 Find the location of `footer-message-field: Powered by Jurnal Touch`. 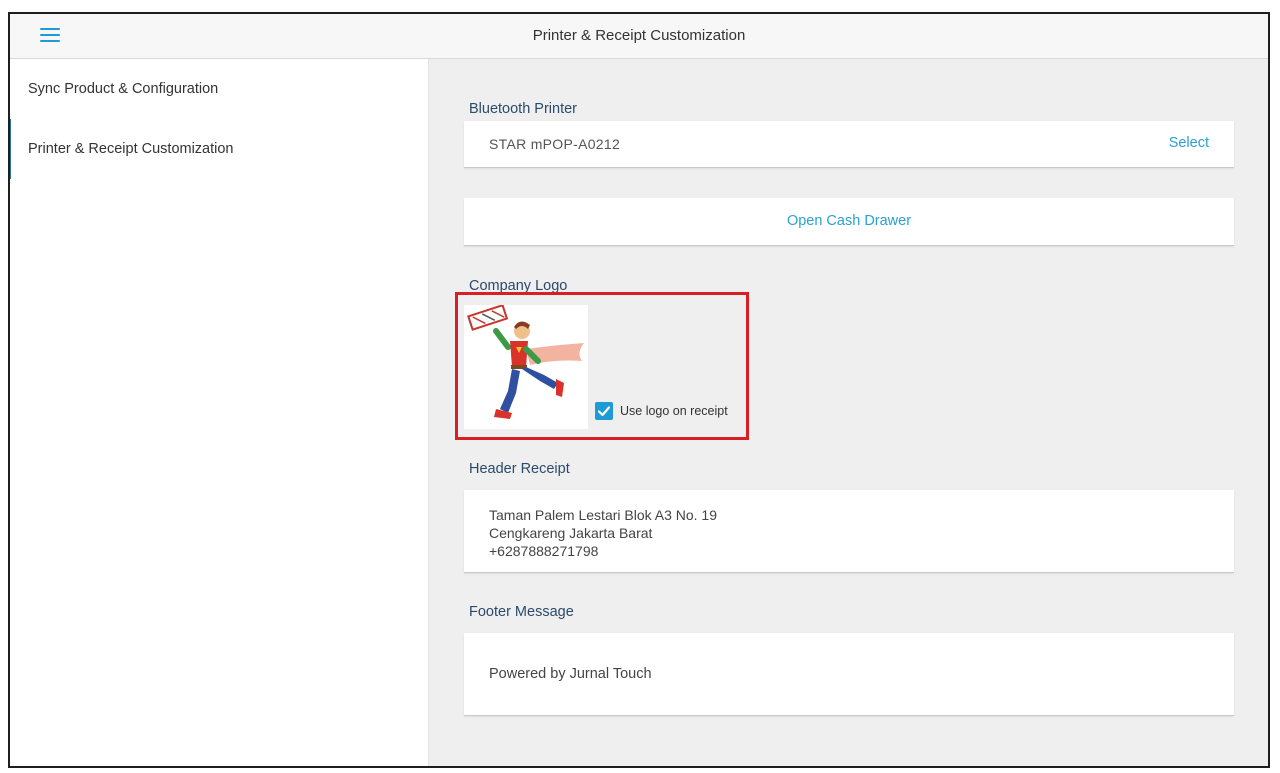

footer-message-field: Powered by Jurnal Touch is located at coordinates (849, 674).